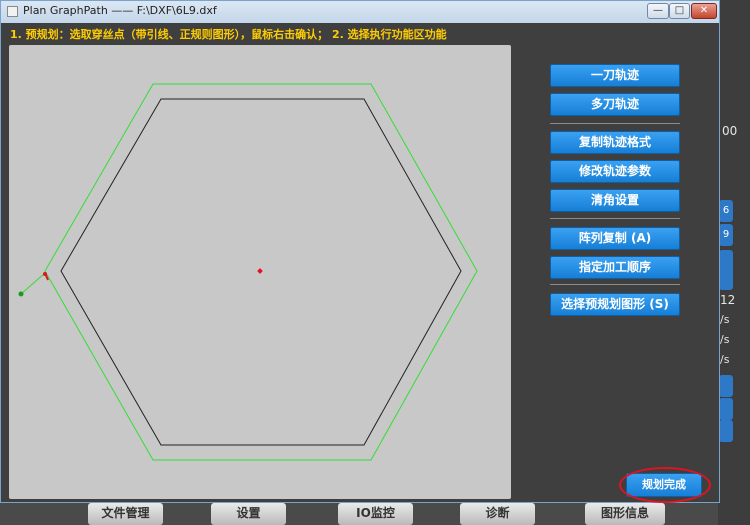 This screenshot has height=525, width=750. Describe the element at coordinates (658, 11) in the screenshot. I see `minimize-button: —` at that location.